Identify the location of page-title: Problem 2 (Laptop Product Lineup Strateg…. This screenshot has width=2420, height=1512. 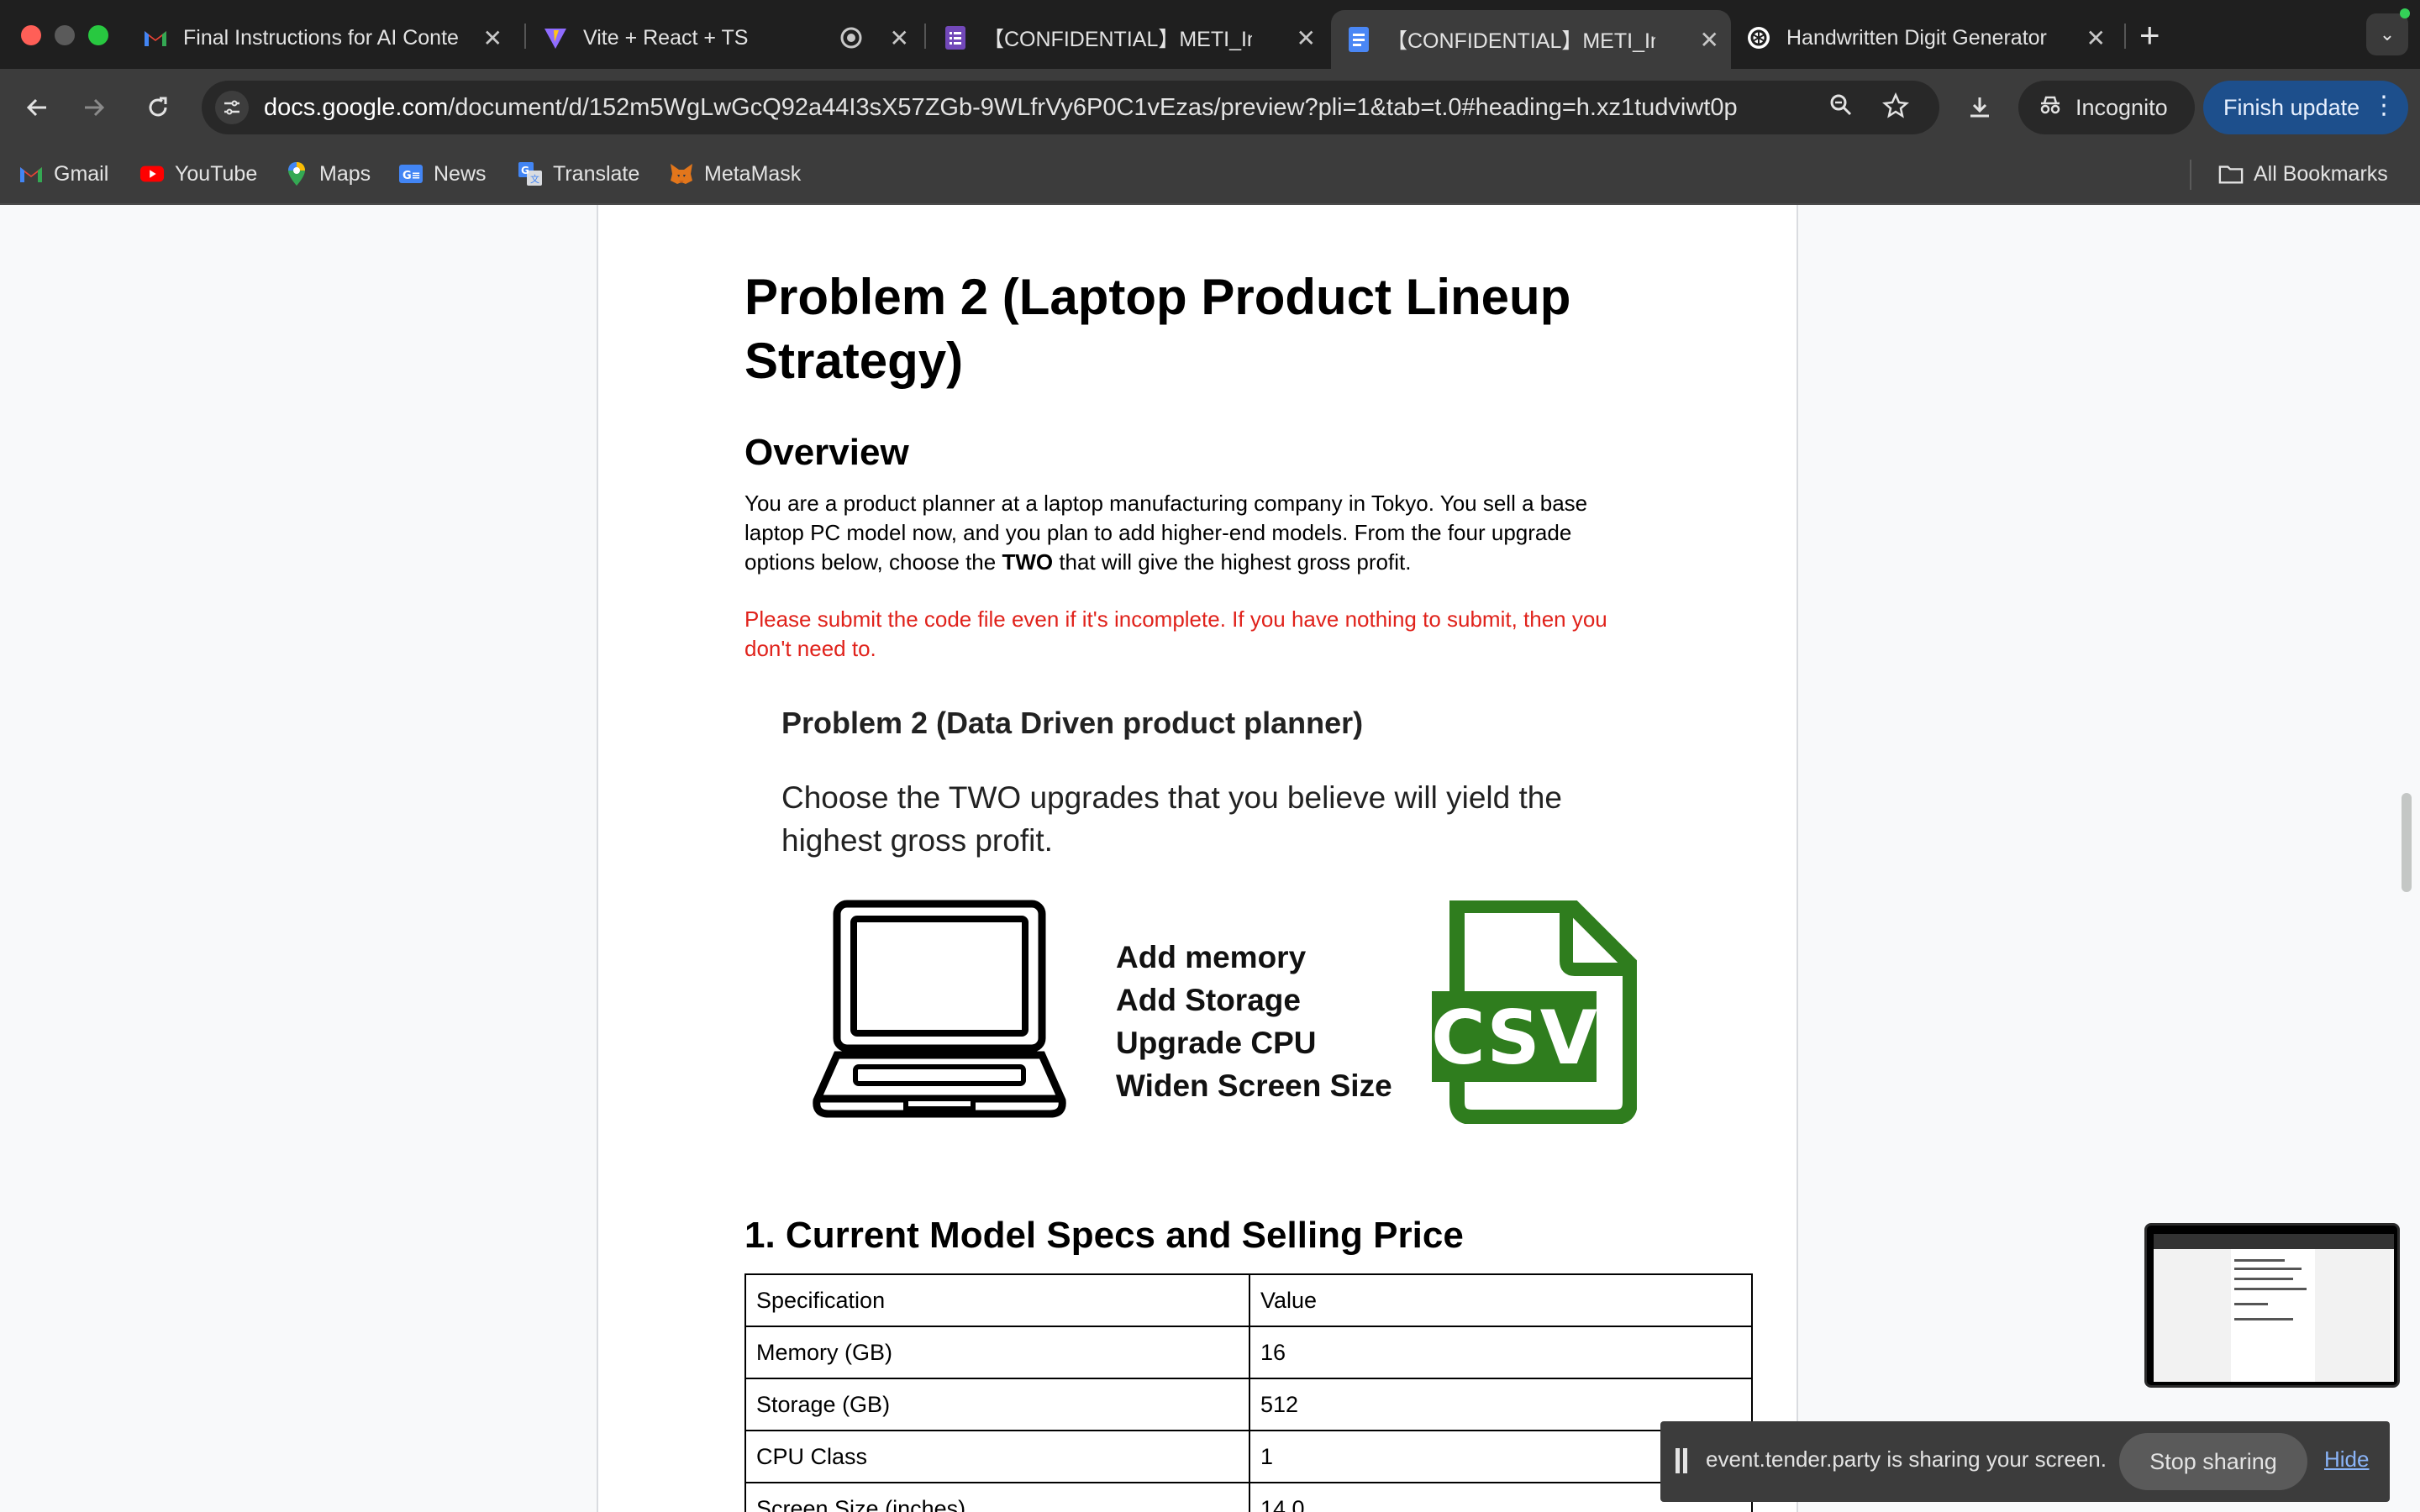
(1157, 329).